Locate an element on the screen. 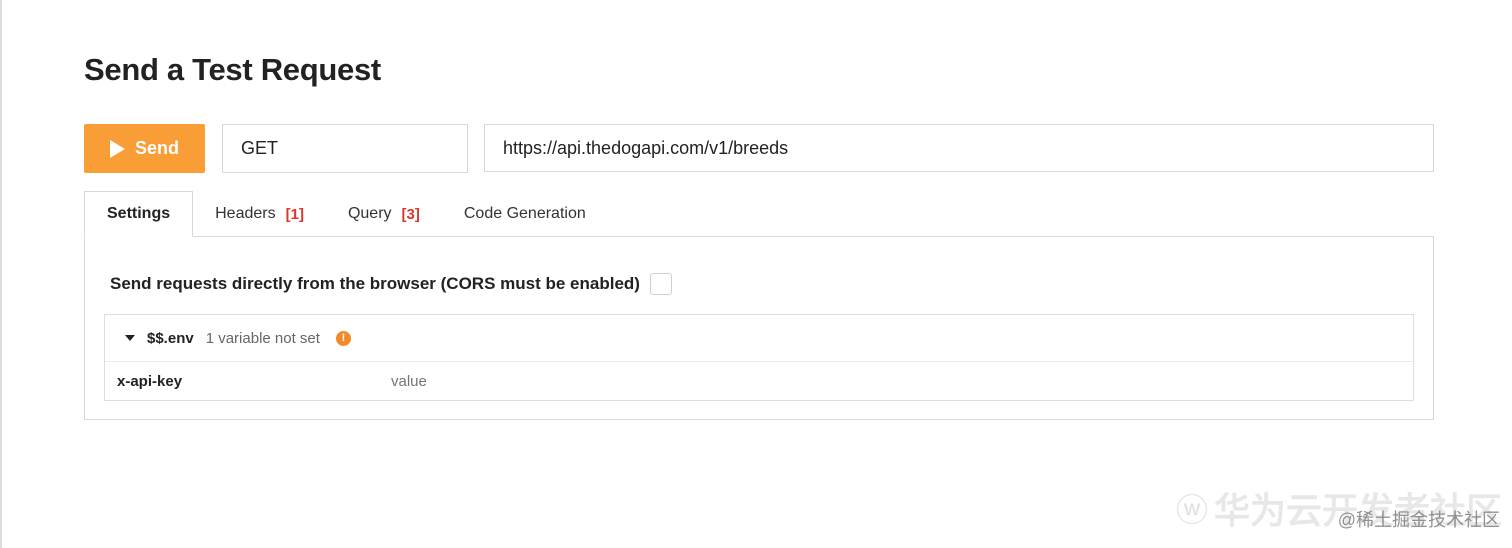 The width and height of the screenshot is (1512, 548). tab-headers: Headers [1] is located at coordinates (259, 214).